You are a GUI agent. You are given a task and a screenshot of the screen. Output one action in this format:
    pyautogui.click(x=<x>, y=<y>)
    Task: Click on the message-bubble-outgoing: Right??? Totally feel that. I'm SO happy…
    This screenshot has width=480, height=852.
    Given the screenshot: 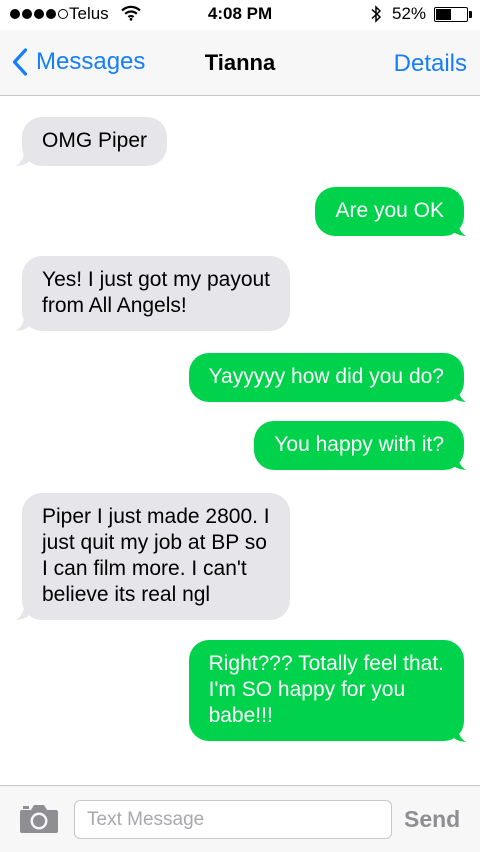 What is the action you would take?
    pyautogui.click(x=326, y=690)
    